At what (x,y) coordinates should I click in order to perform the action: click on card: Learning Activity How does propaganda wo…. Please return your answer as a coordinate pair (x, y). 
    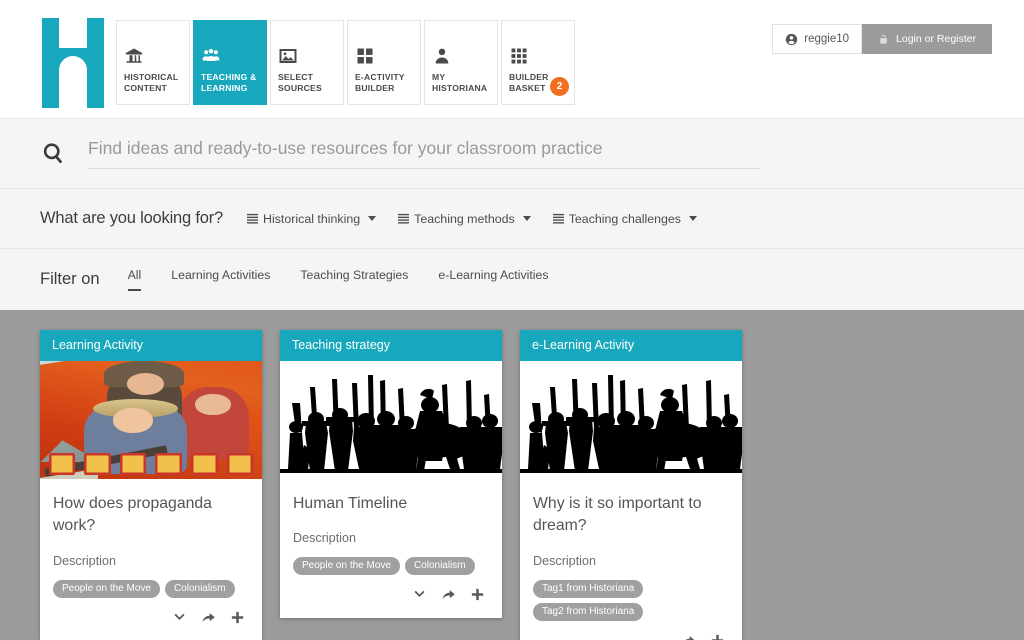
    Looking at the image, I should click on (151, 485).